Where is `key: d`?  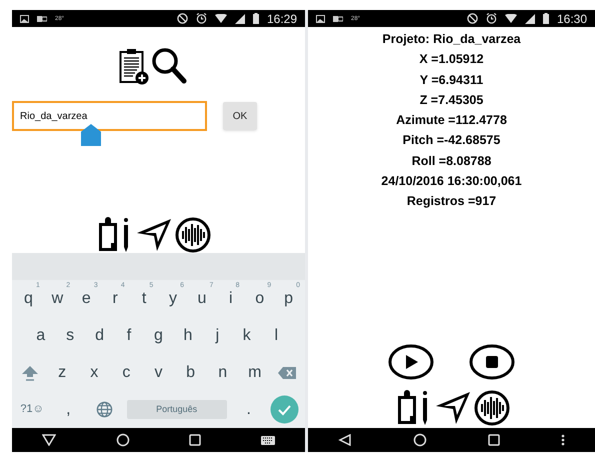 key: d is located at coordinates (99, 336).